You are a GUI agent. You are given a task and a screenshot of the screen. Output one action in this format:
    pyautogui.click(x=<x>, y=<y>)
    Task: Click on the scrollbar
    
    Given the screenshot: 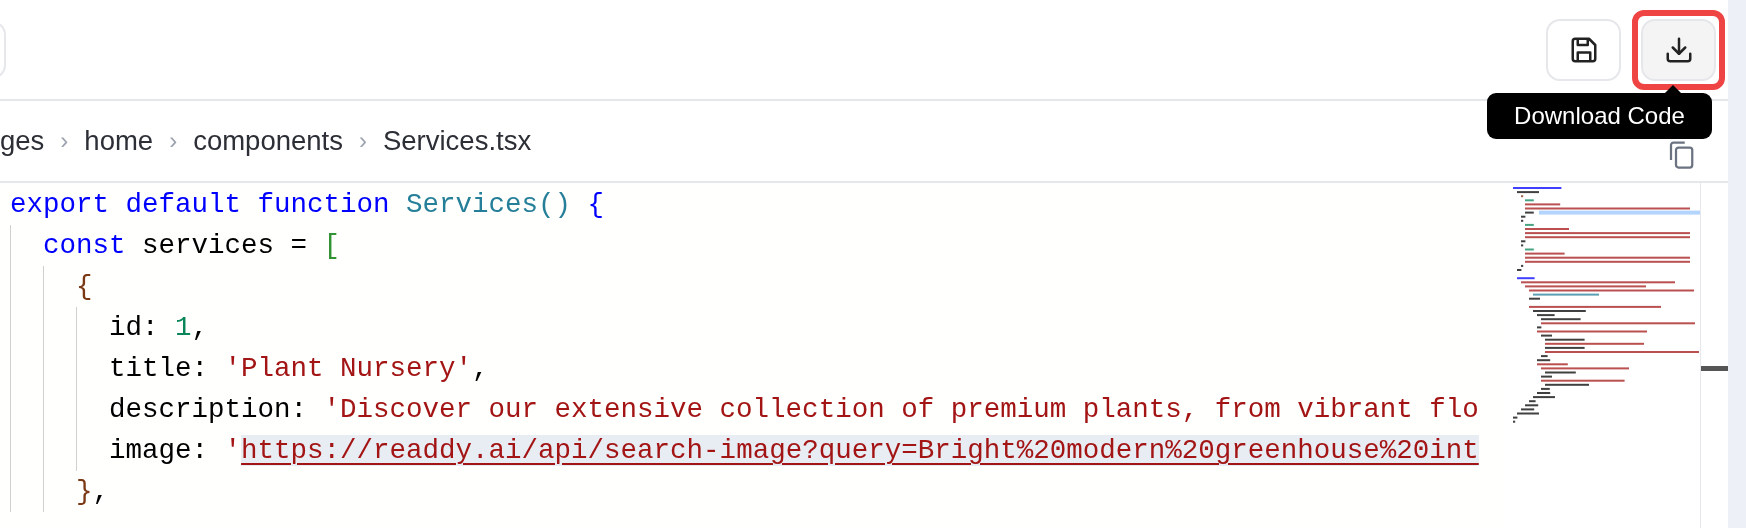 What is the action you would take?
    pyautogui.click(x=1714, y=355)
    